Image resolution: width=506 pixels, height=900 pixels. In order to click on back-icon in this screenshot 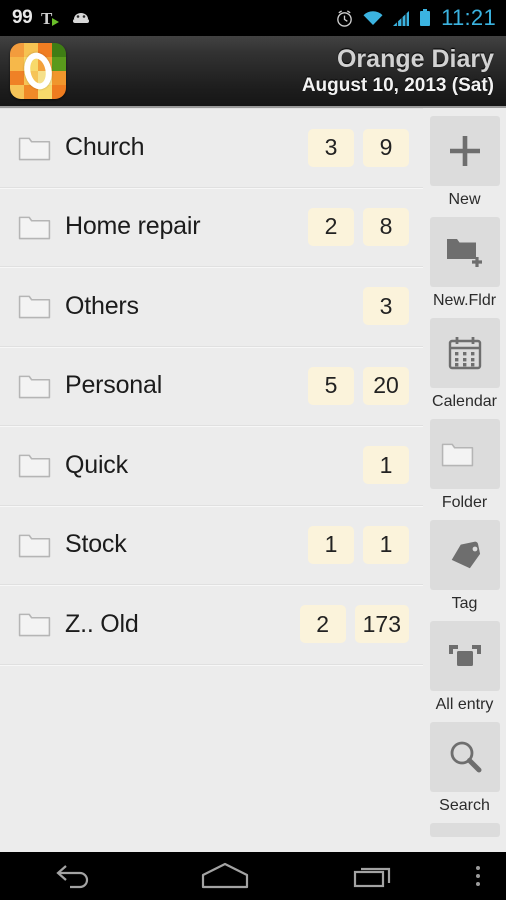, I will do `click(72, 877)`.